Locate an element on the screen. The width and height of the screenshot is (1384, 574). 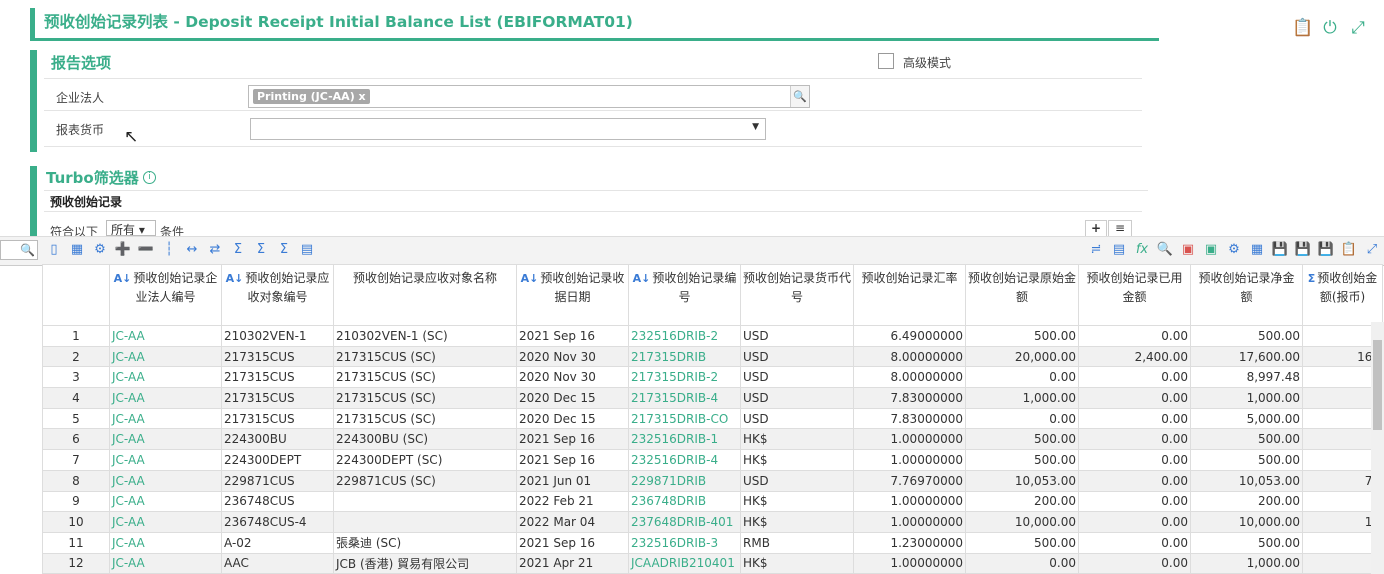
cell-link: 232516DRIB-2 is located at coordinates (684, 336).